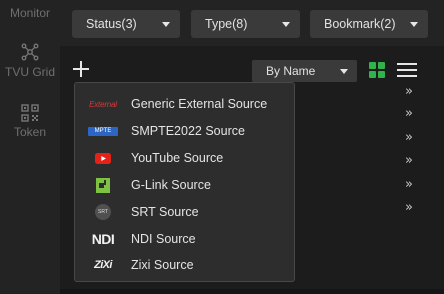 This screenshot has width=444, height=294. What do you see at coordinates (377, 70) in the screenshot?
I see `grid-view-button` at bounding box center [377, 70].